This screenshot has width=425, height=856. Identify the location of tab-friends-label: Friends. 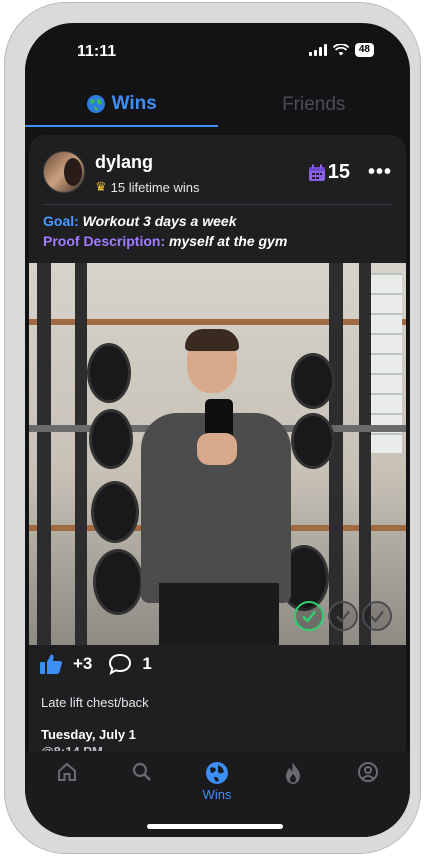
(314, 104).